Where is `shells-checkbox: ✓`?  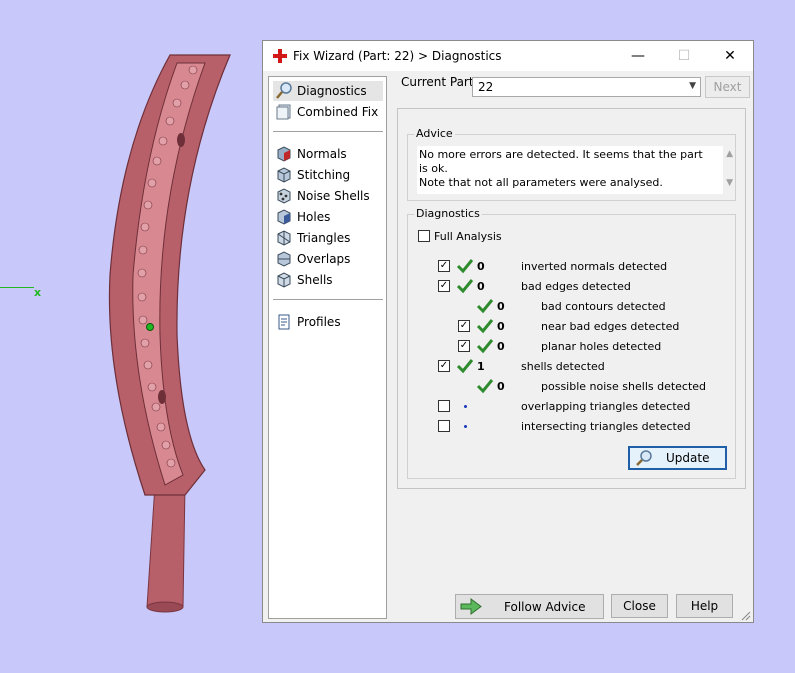 shells-checkbox: ✓ is located at coordinates (444, 366).